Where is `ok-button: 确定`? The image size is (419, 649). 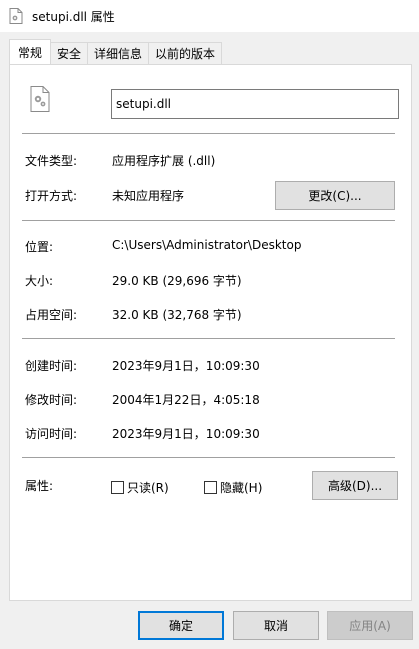 ok-button: 确定 is located at coordinates (181, 625).